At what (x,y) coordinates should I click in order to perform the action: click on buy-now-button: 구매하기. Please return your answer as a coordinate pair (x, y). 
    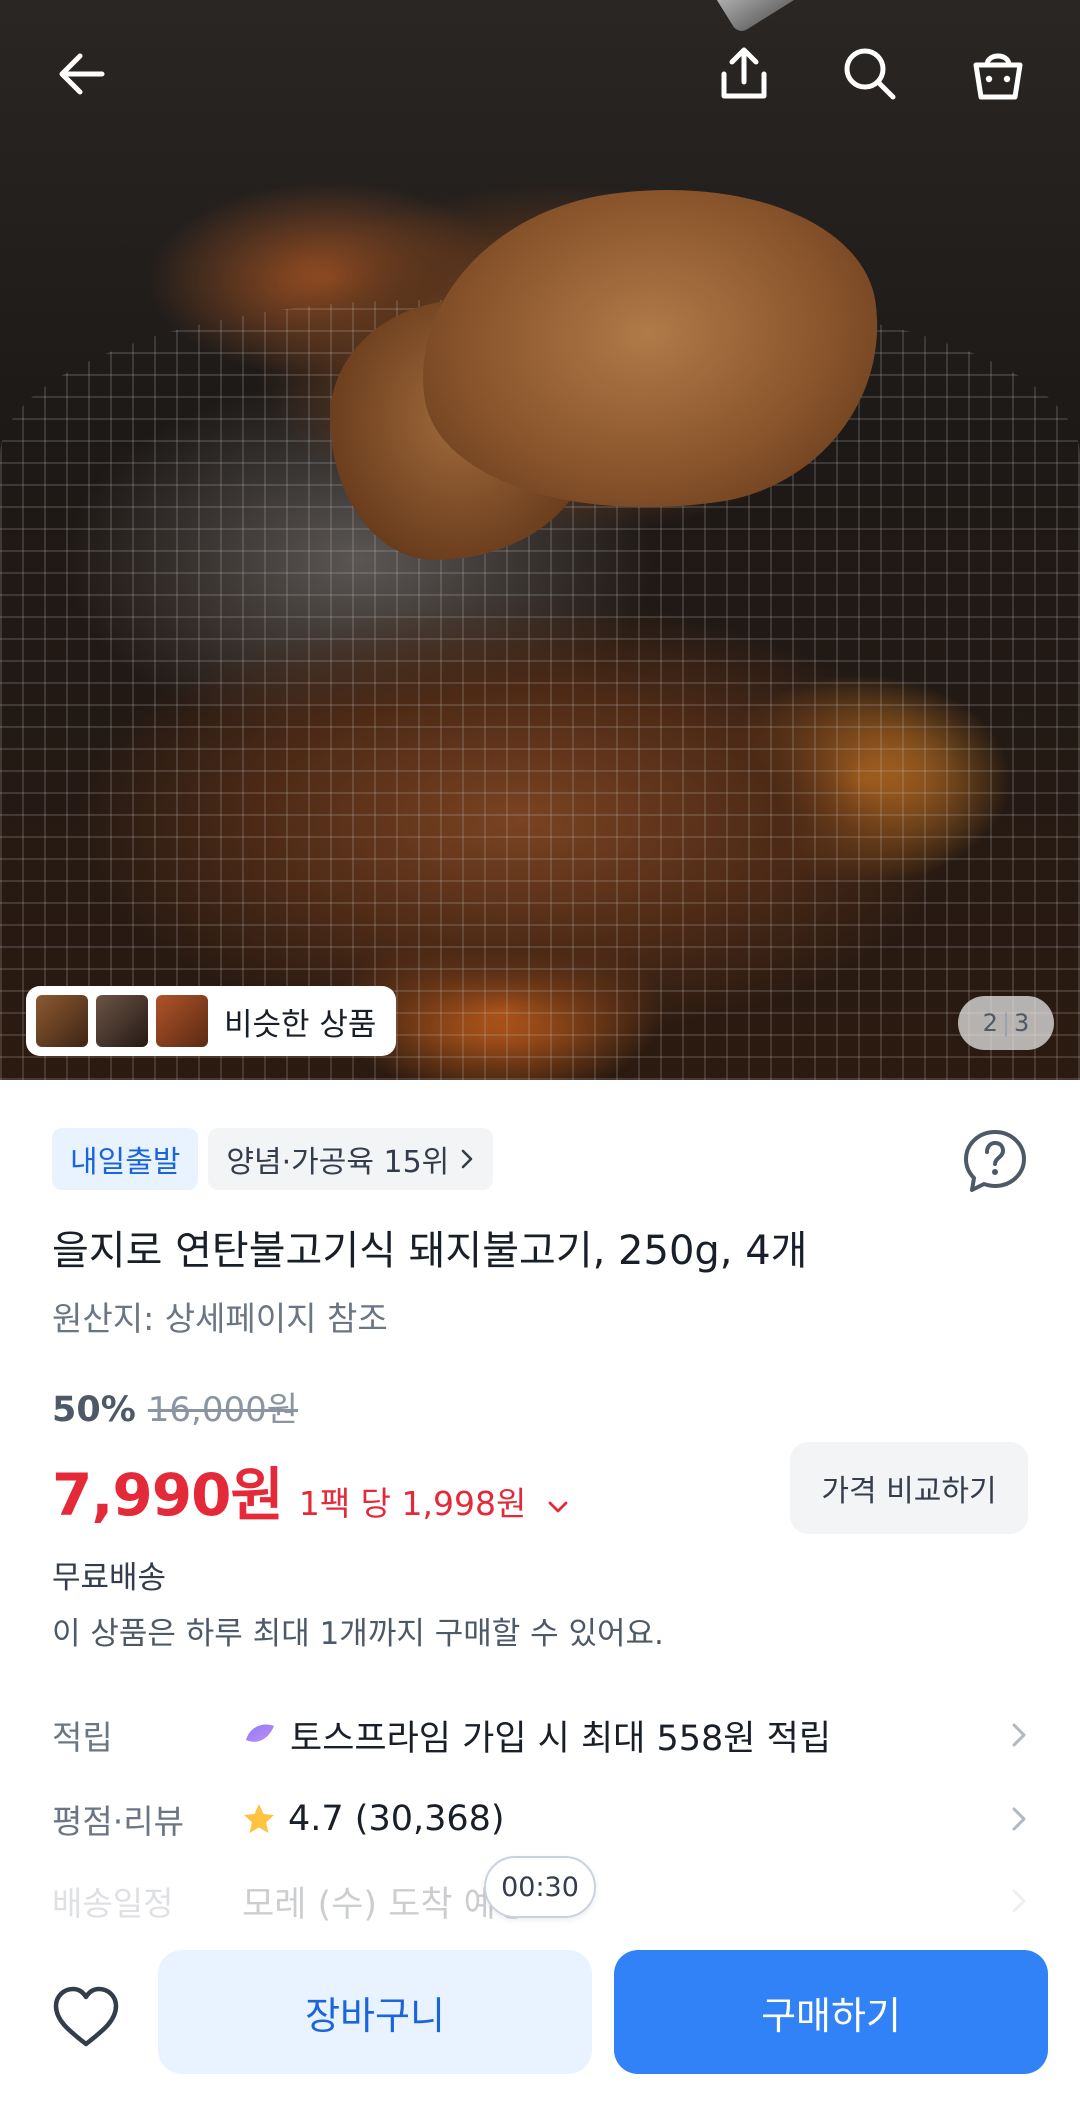
    Looking at the image, I should click on (831, 2012).